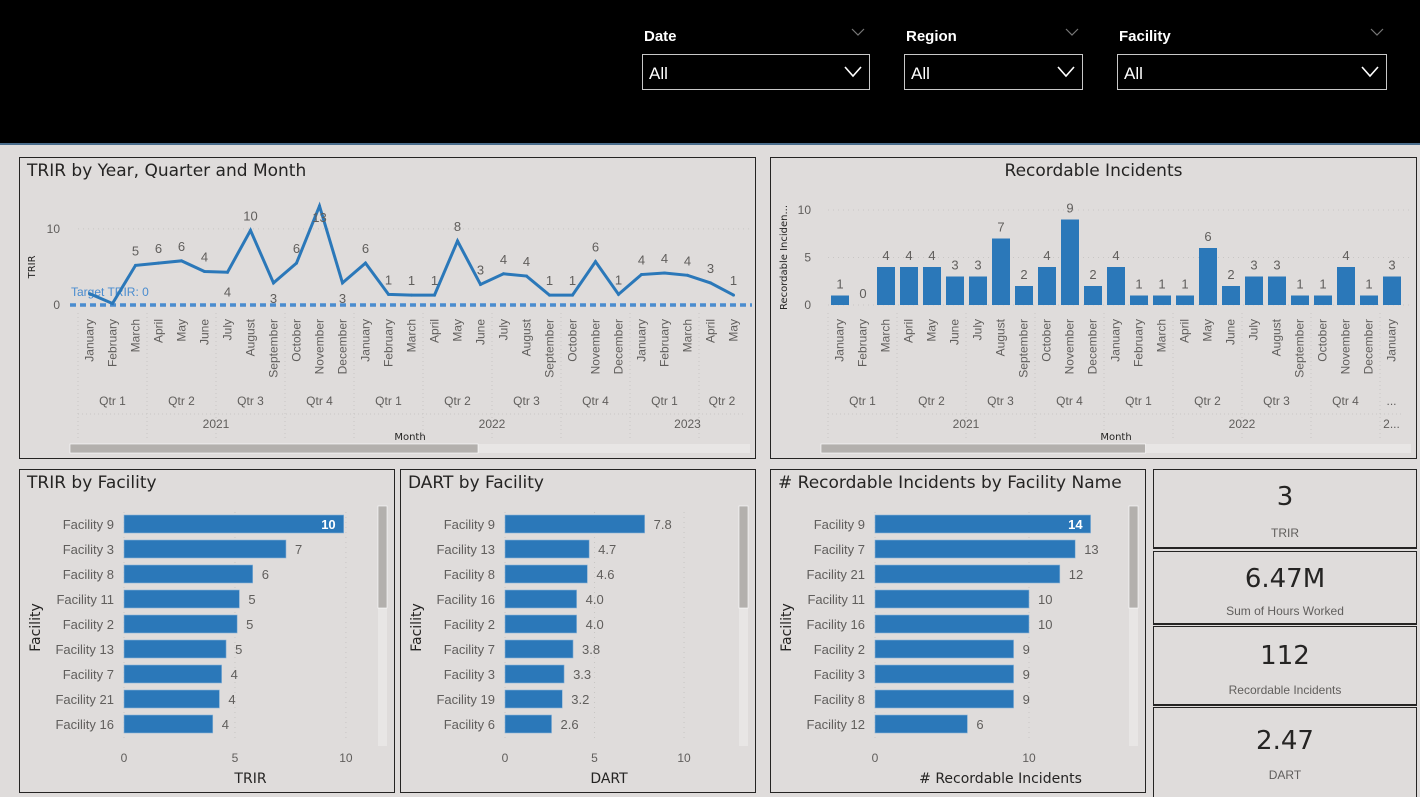 The image size is (1420, 797). What do you see at coordinates (595, 599) in the screenshot?
I see `data-label: 4.0` at bounding box center [595, 599].